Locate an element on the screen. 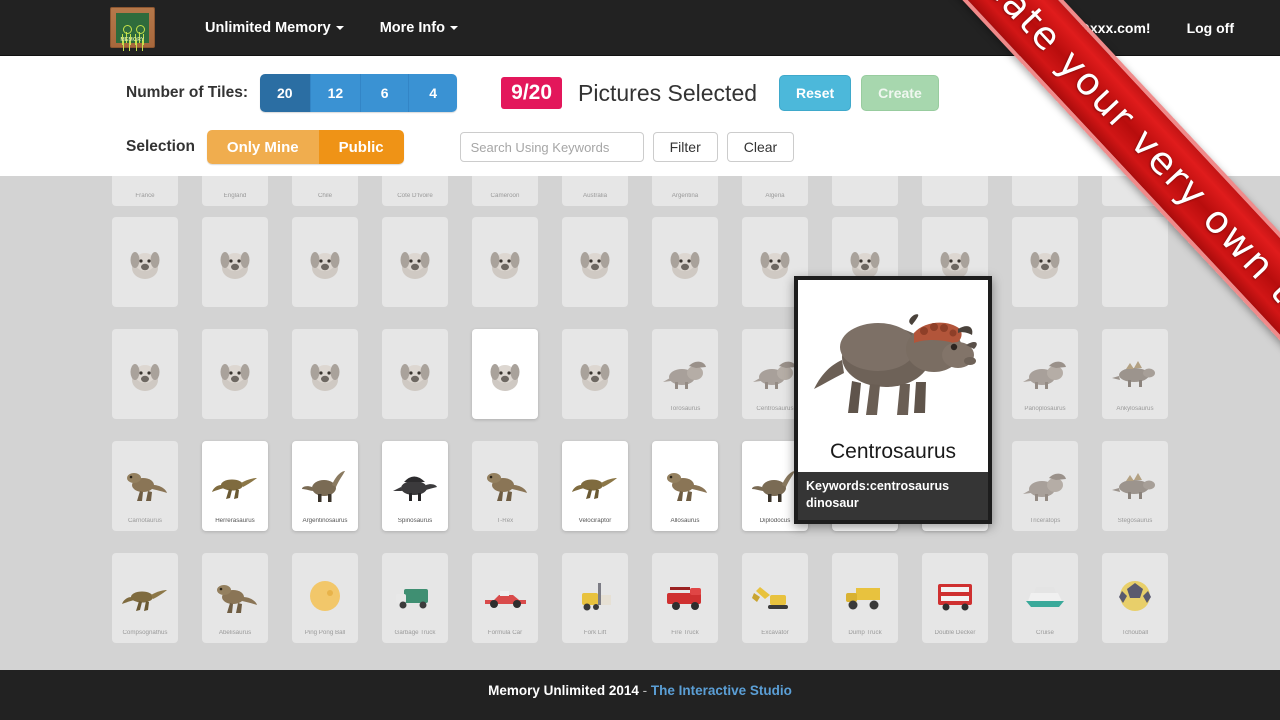 This screenshot has width=1280, height=720. tile-cell: Spinosaurus is located at coordinates (415, 486).